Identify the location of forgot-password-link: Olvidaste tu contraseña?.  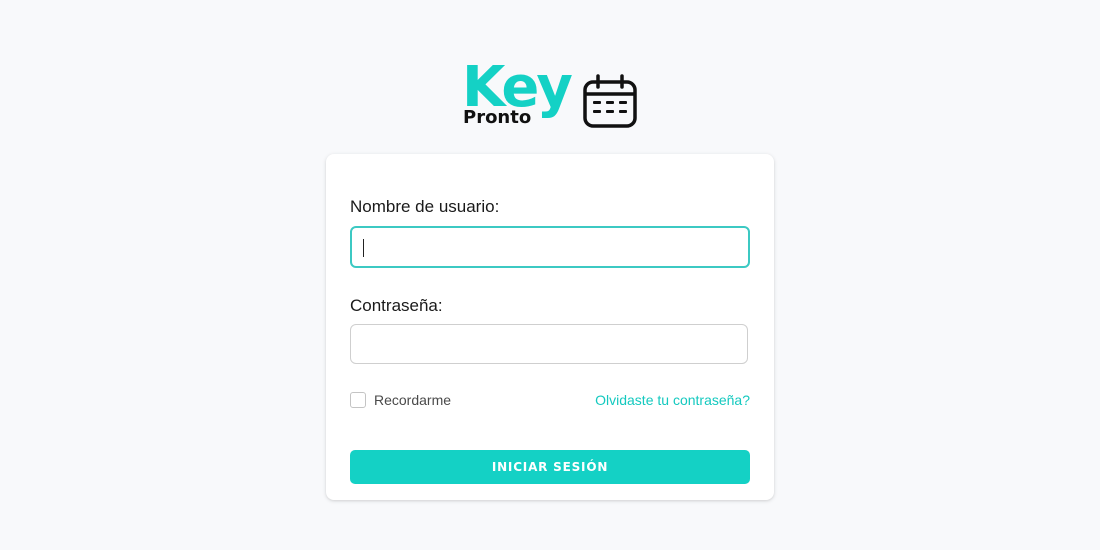
(672, 400).